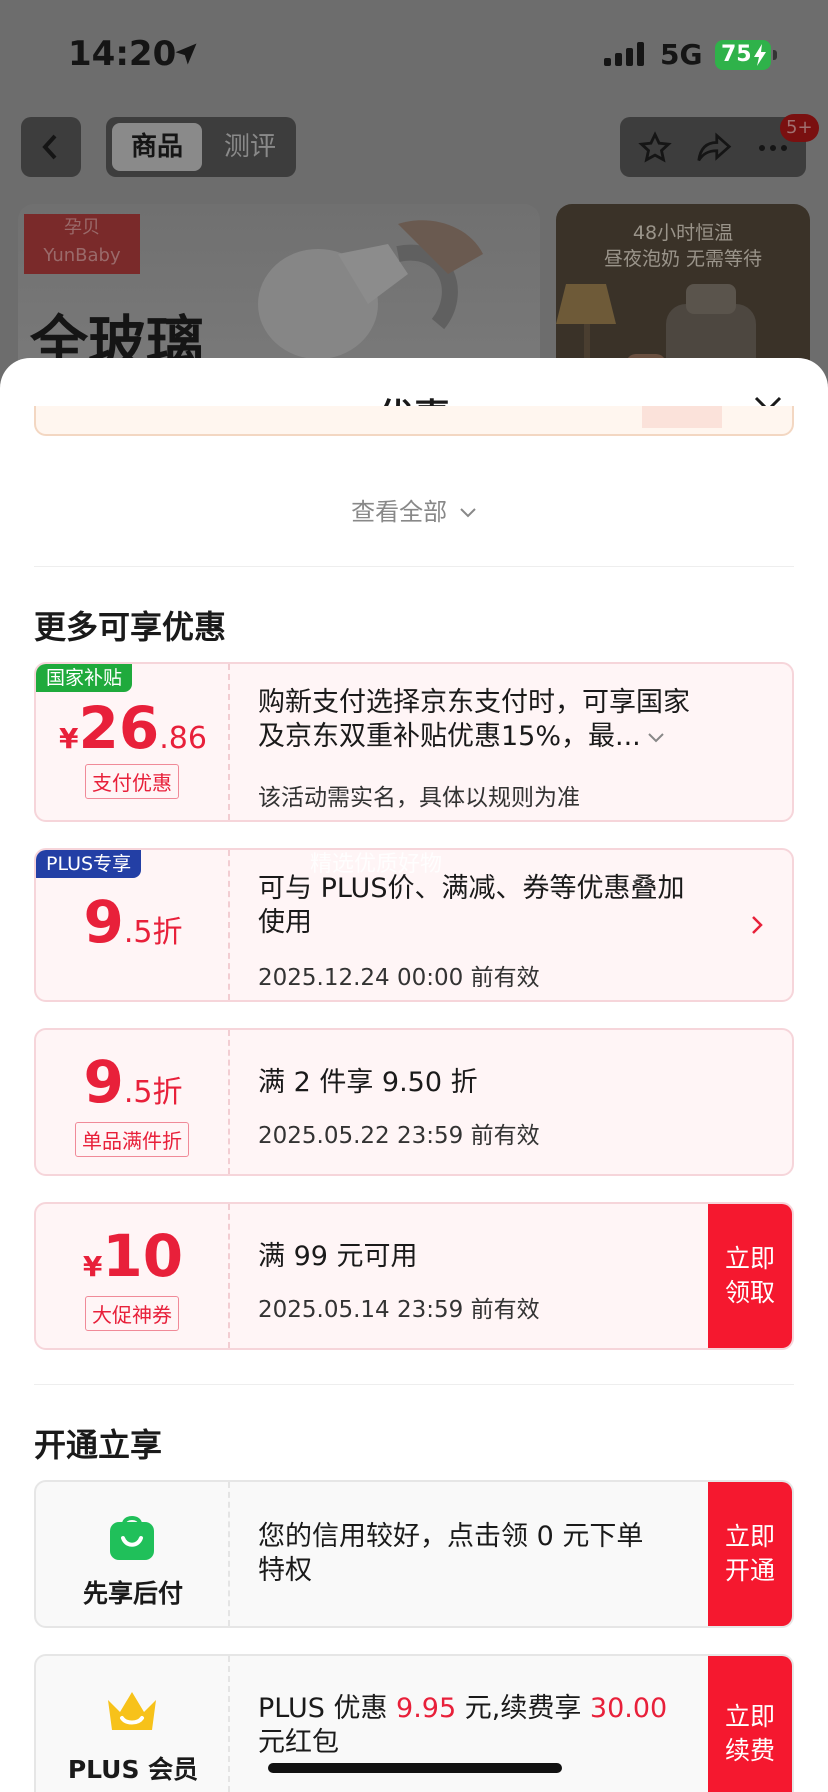 The height and width of the screenshot is (1792, 828). Describe the element at coordinates (250, 147) in the screenshot. I see `tab-review: 测评` at that location.